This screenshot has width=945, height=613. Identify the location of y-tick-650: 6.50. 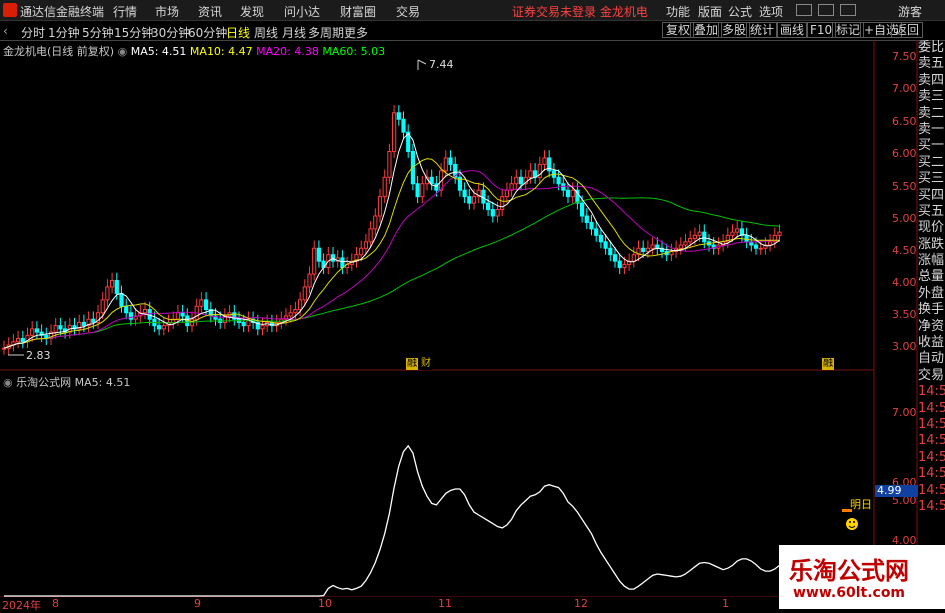
(904, 121).